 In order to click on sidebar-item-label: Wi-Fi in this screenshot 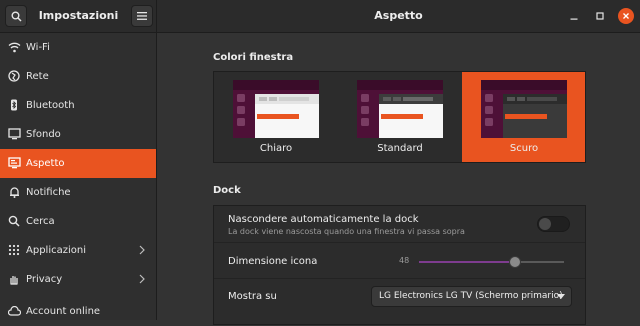, I will do `click(38, 47)`.